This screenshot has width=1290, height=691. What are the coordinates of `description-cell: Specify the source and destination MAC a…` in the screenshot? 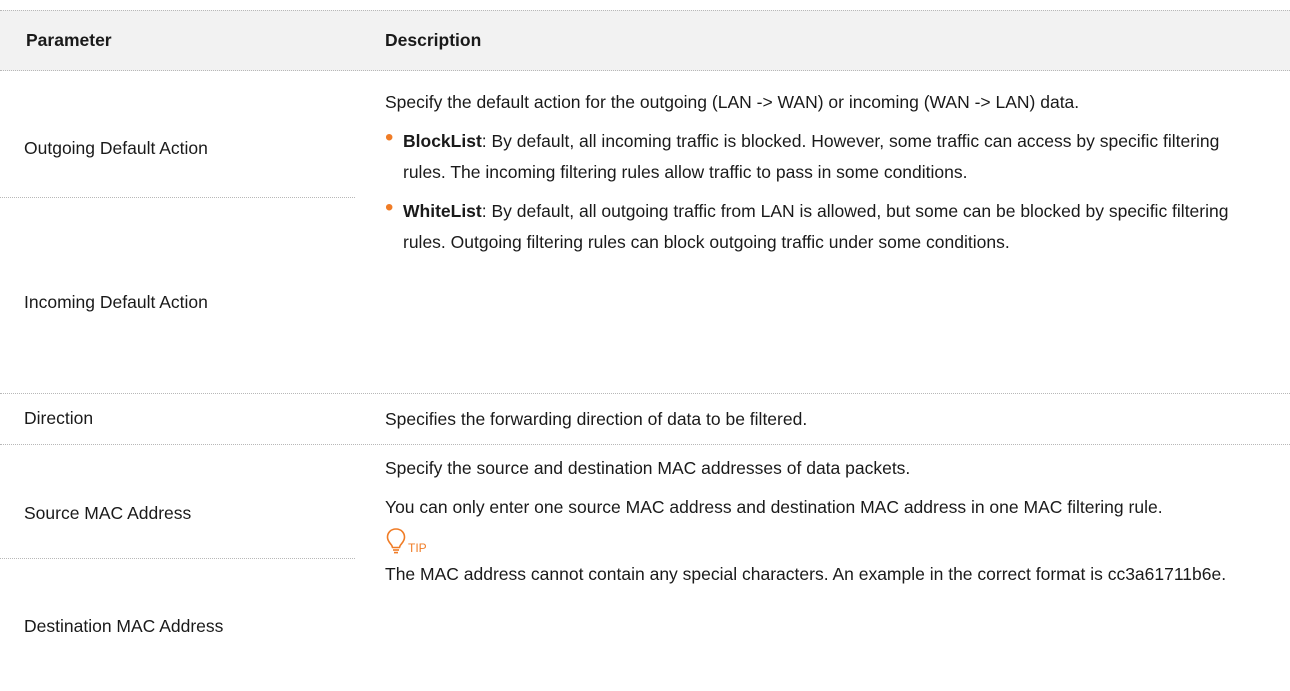 It's located at (825, 521).